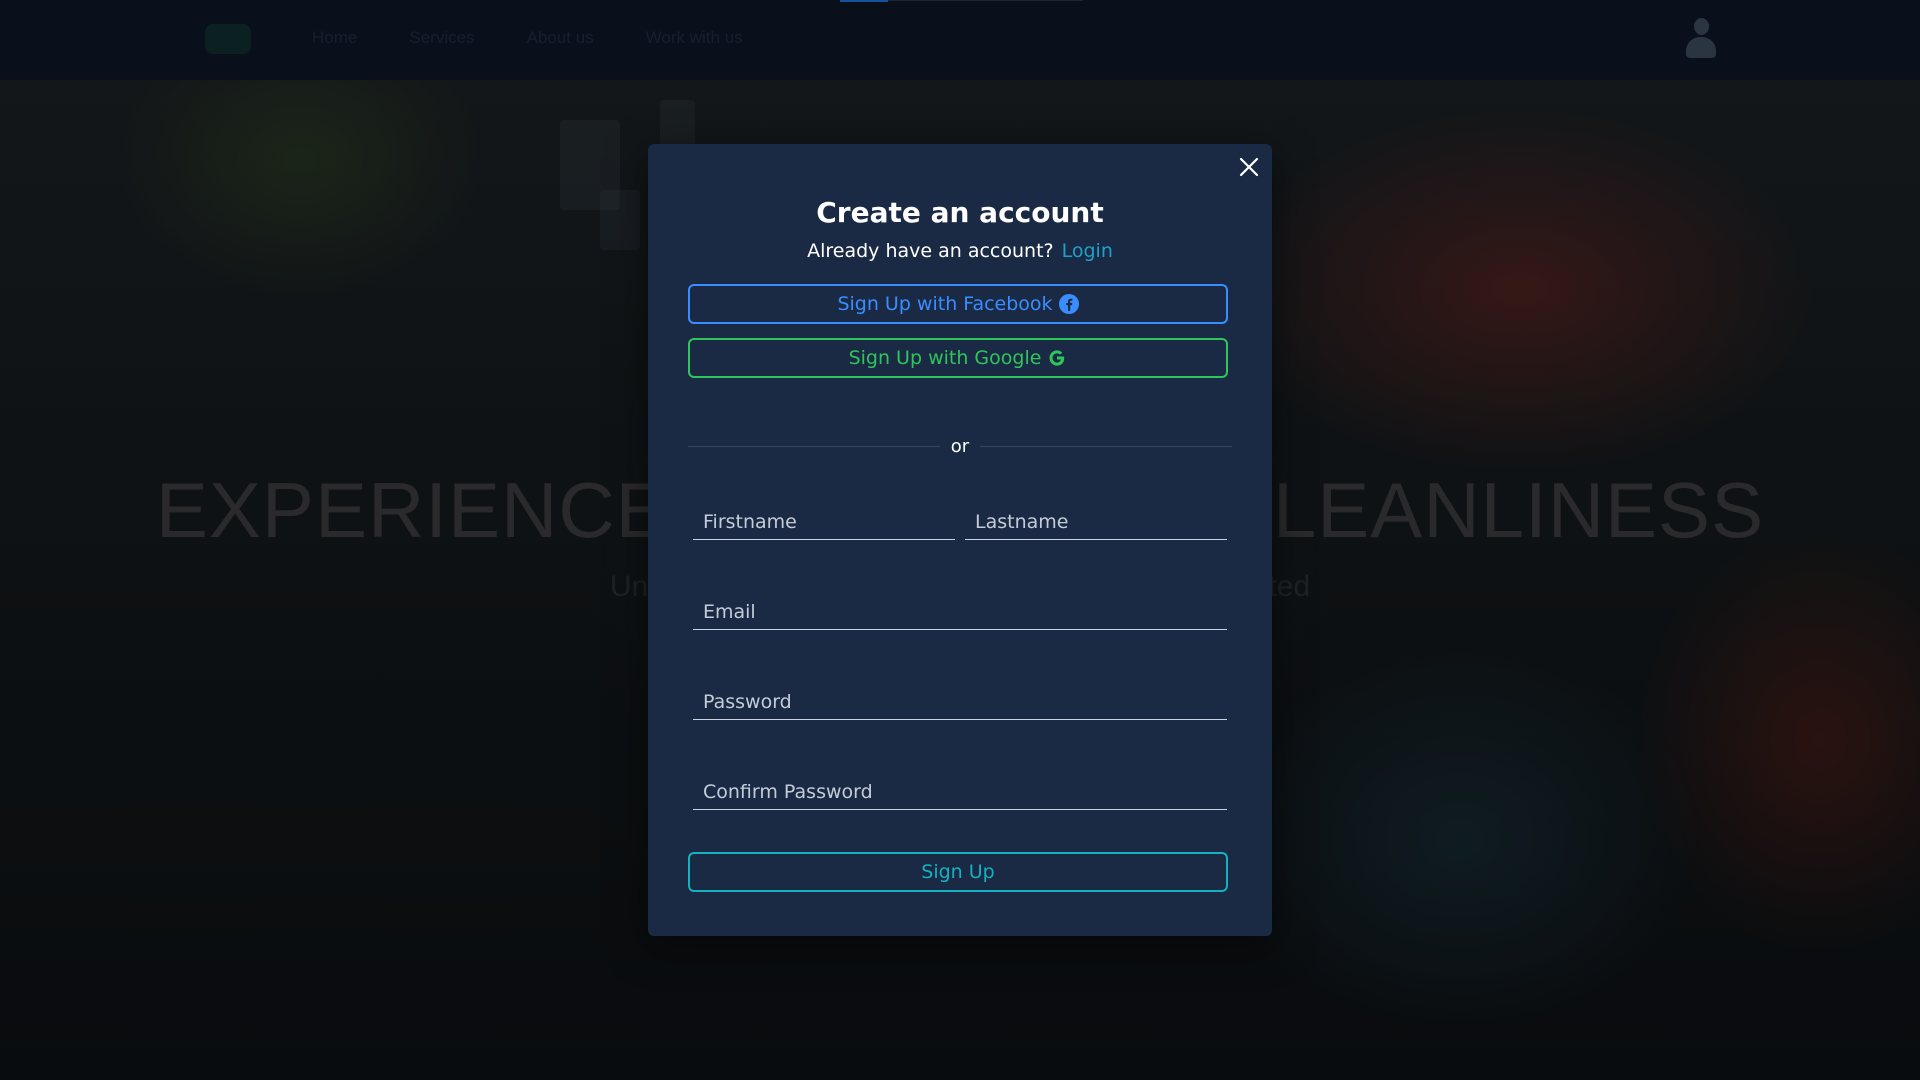 The image size is (1920, 1080). I want to click on close-icon, so click(1249, 167).